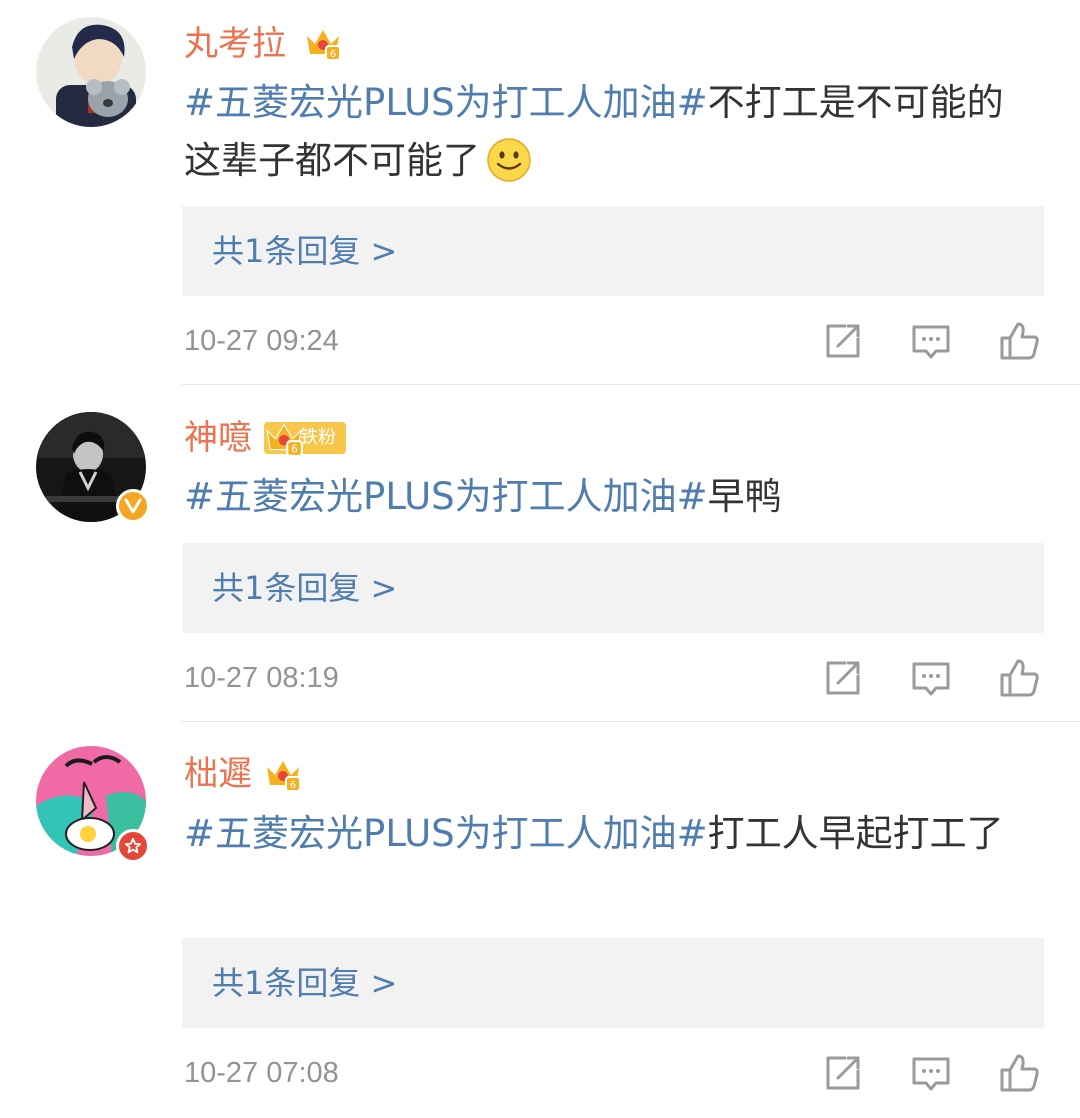 The image size is (1080, 1118). Describe the element at coordinates (304, 983) in the screenshot. I see `reply-count-link: 共1条回复 >` at that location.